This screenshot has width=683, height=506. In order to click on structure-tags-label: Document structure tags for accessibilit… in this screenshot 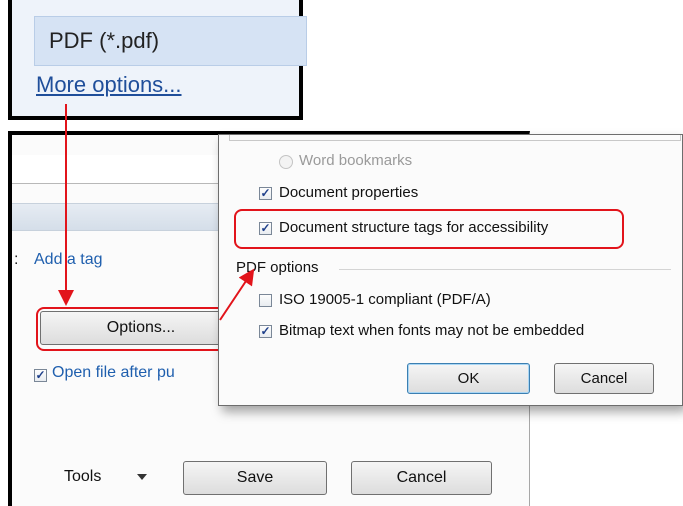, I will do `click(414, 227)`.